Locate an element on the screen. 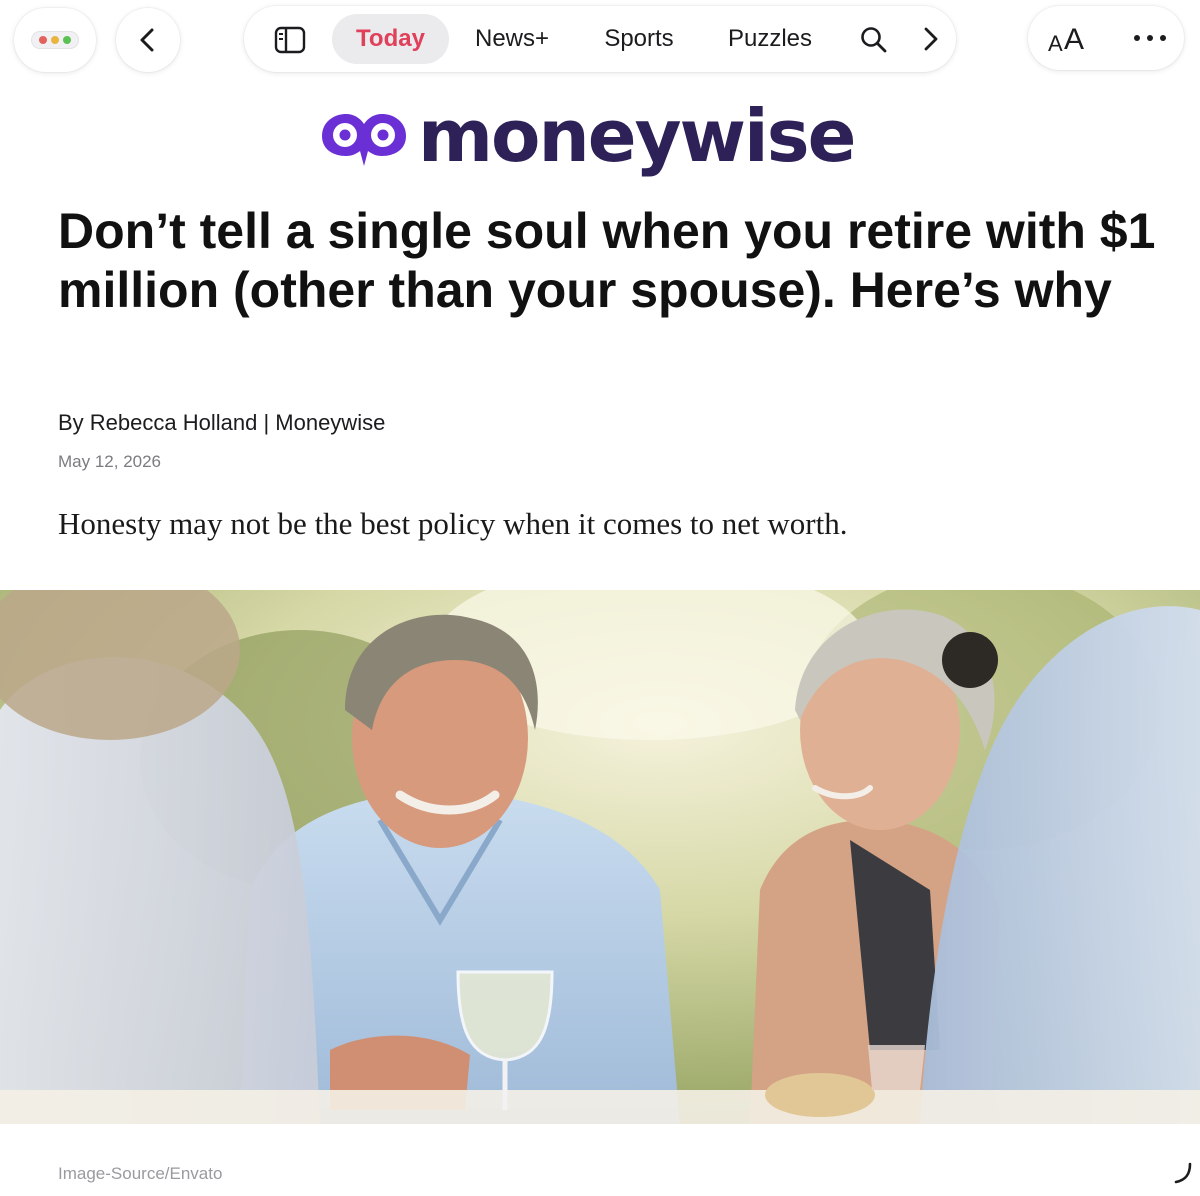 Image resolution: width=1200 pixels, height=1196 pixels. article-byline: By Rebecca Holland | Moneywise is located at coordinates (221, 423).